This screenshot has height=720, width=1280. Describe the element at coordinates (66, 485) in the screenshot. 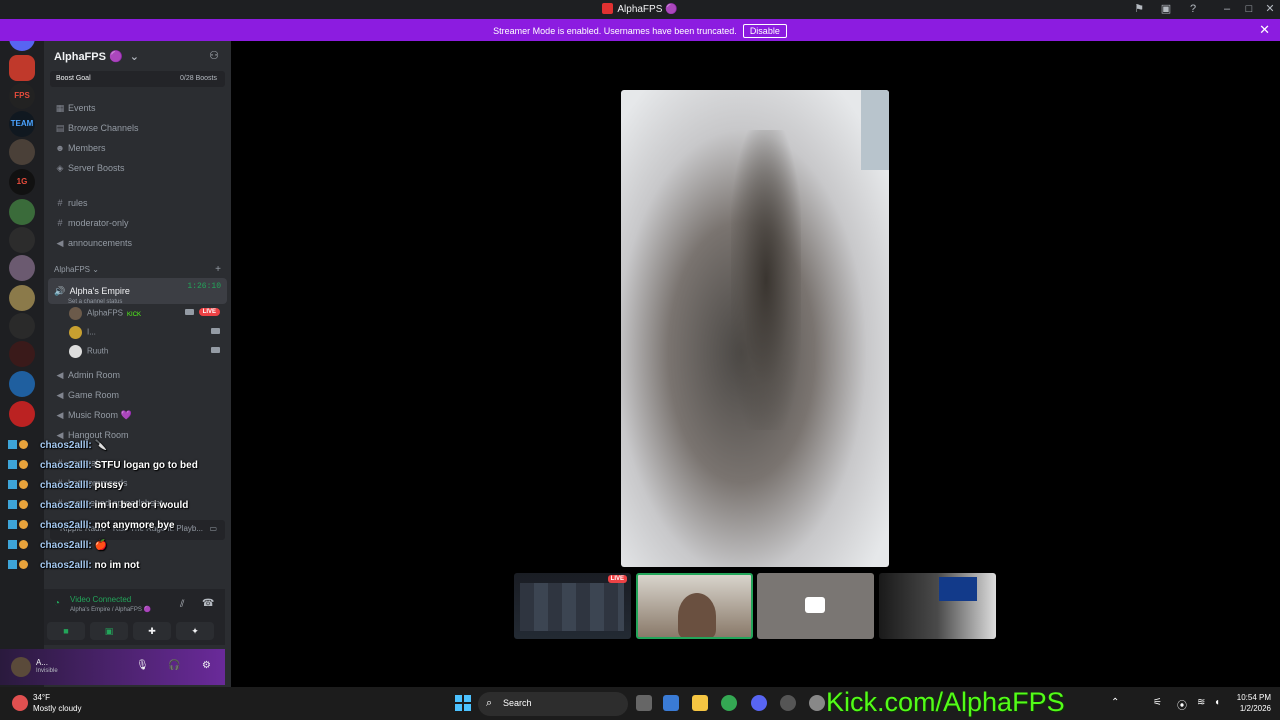

I see `chat-user: chaos2alll:` at that location.